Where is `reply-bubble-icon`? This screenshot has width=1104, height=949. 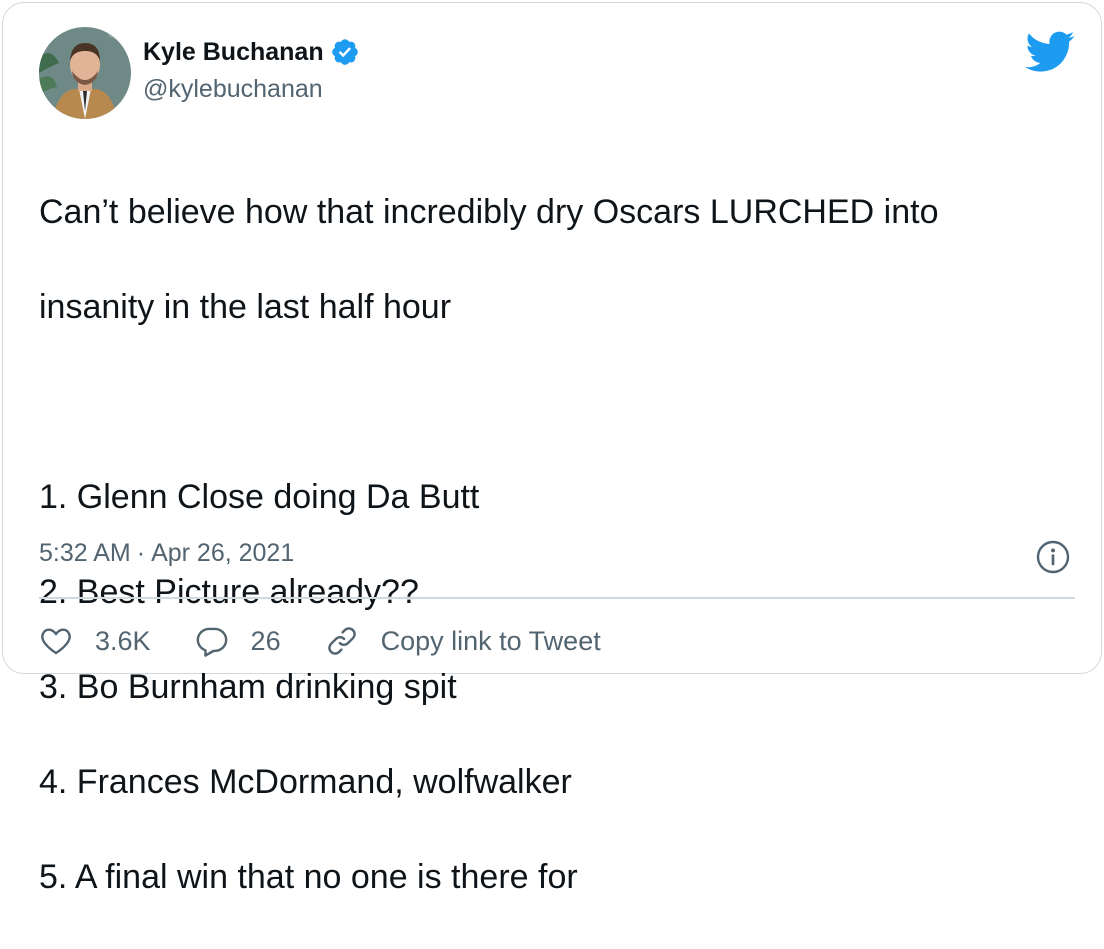 reply-bubble-icon is located at coordinates (211, 642).